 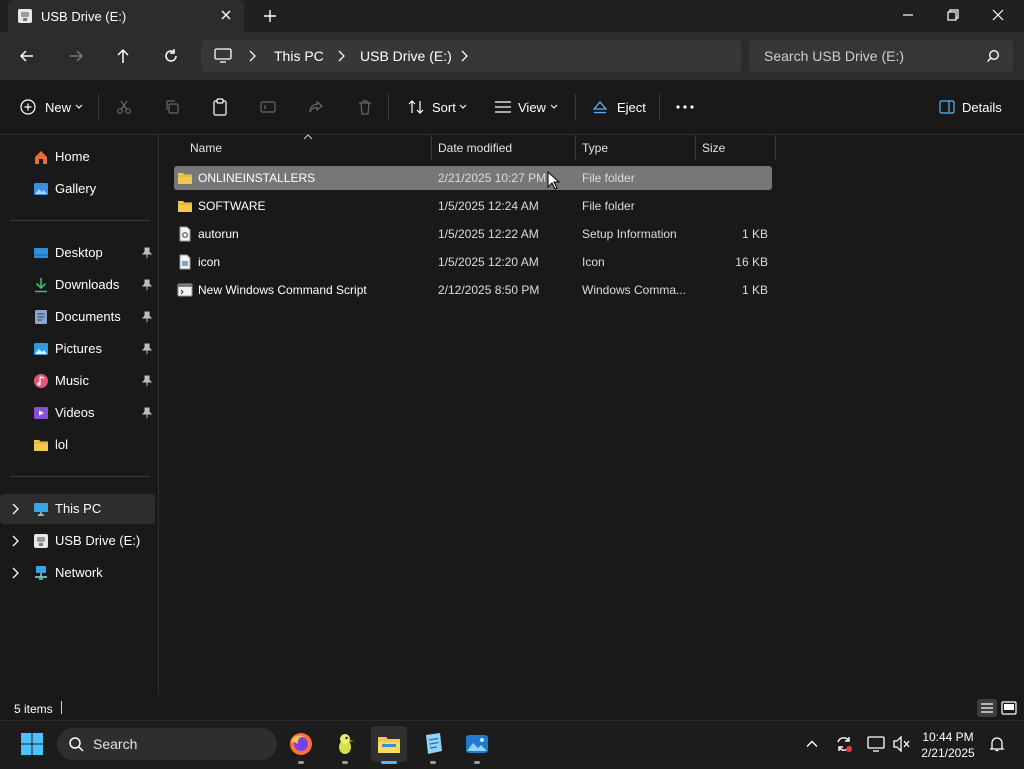 What do you see at coordinates (77, 445) in the screenshot?
I see `sidebar-item-lol: lol` at bounding box center [77, 445].